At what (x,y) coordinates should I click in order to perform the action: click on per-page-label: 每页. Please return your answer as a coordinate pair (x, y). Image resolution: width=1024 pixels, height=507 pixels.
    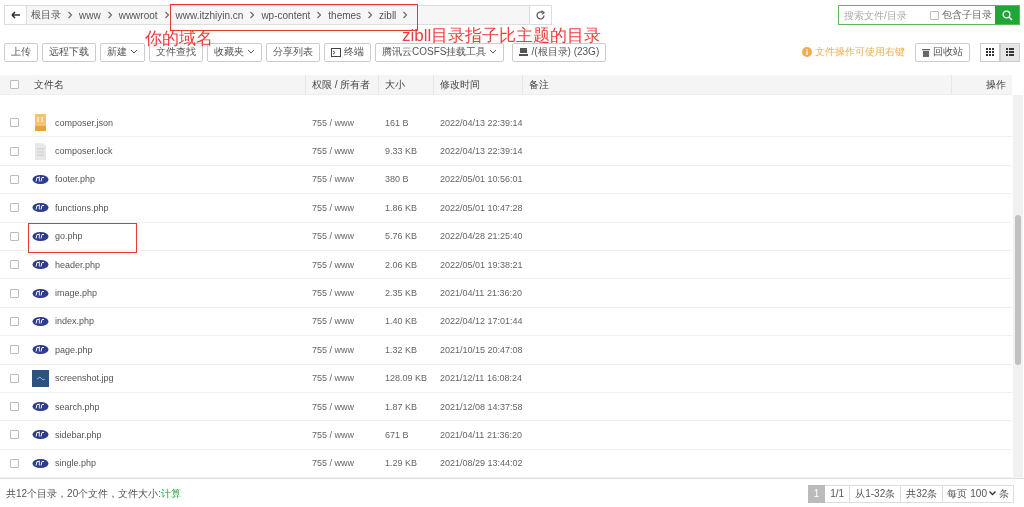
    Looking at the image, I should click on (957, 493).